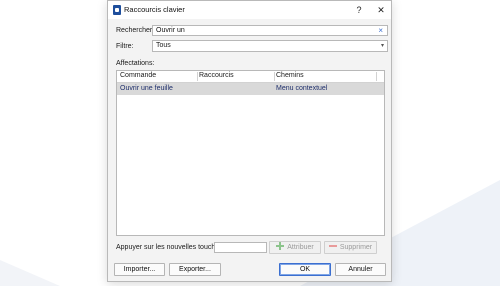 The image size is (500, 286). What do you see at coordinates (163, 45) in the screenshot?
I see `filter-selected-value: Tous` at bounding box center [163, 45].